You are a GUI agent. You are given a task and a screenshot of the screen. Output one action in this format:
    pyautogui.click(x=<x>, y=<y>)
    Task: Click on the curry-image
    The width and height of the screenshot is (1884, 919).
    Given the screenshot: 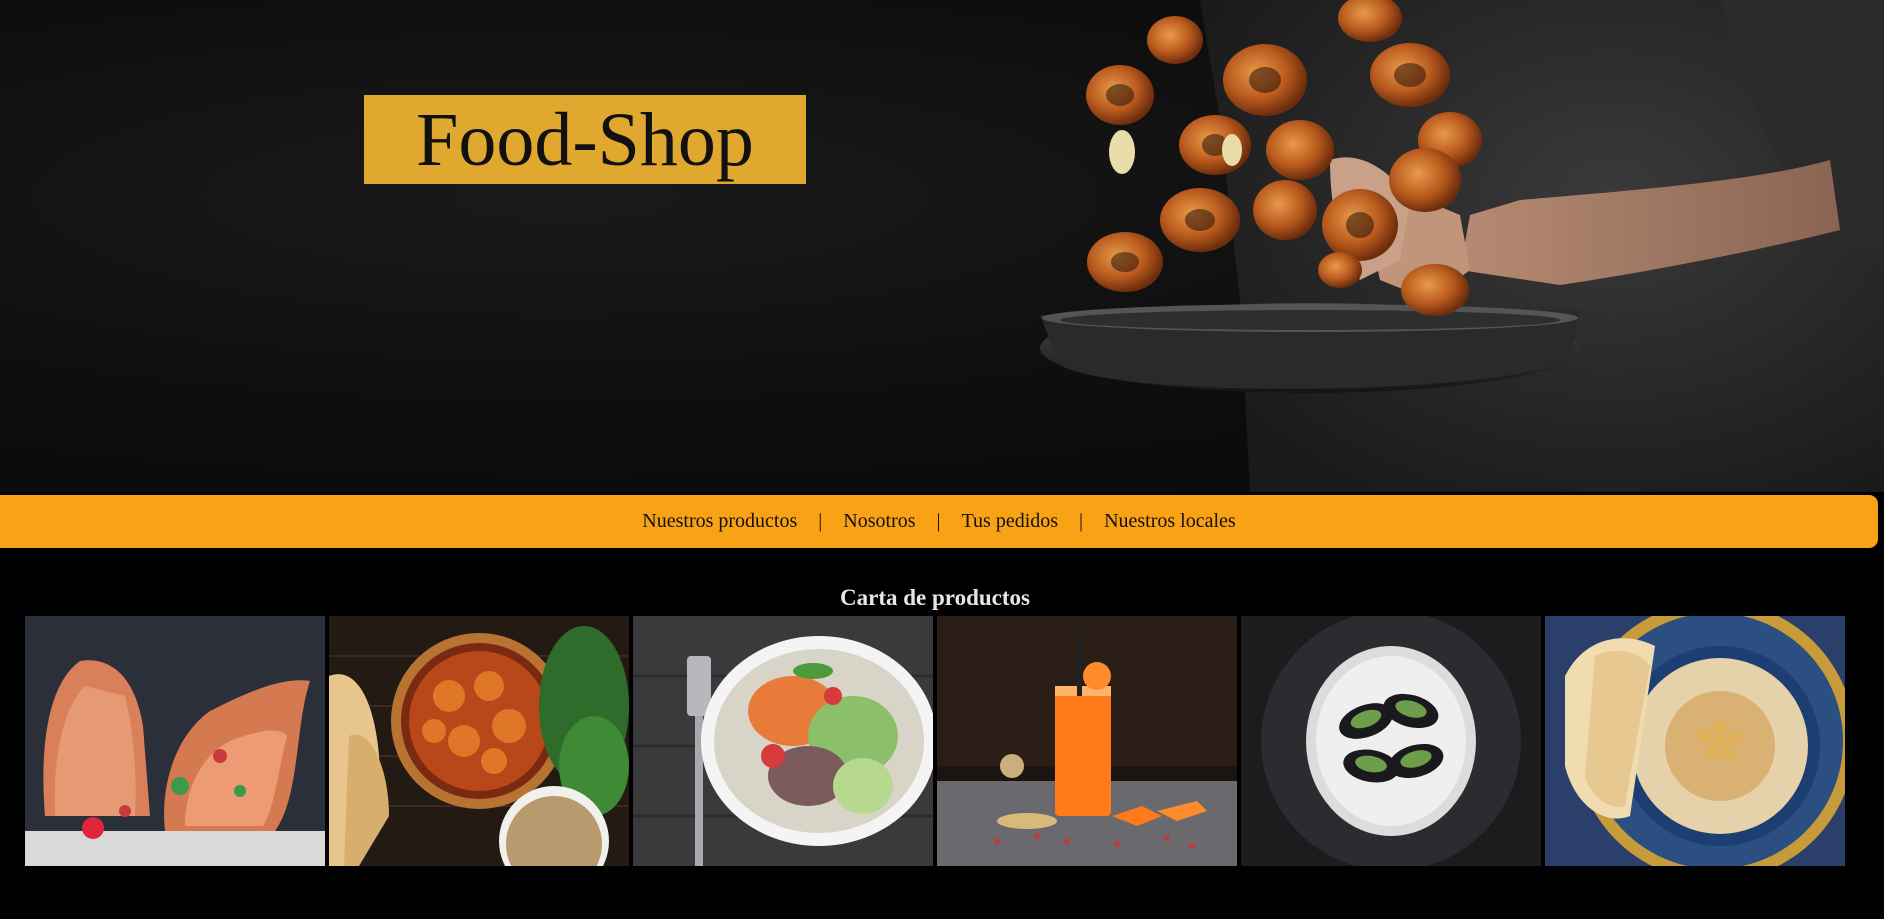 What is the action you would take?
    pyautogui.click(x=479, y=741)
    